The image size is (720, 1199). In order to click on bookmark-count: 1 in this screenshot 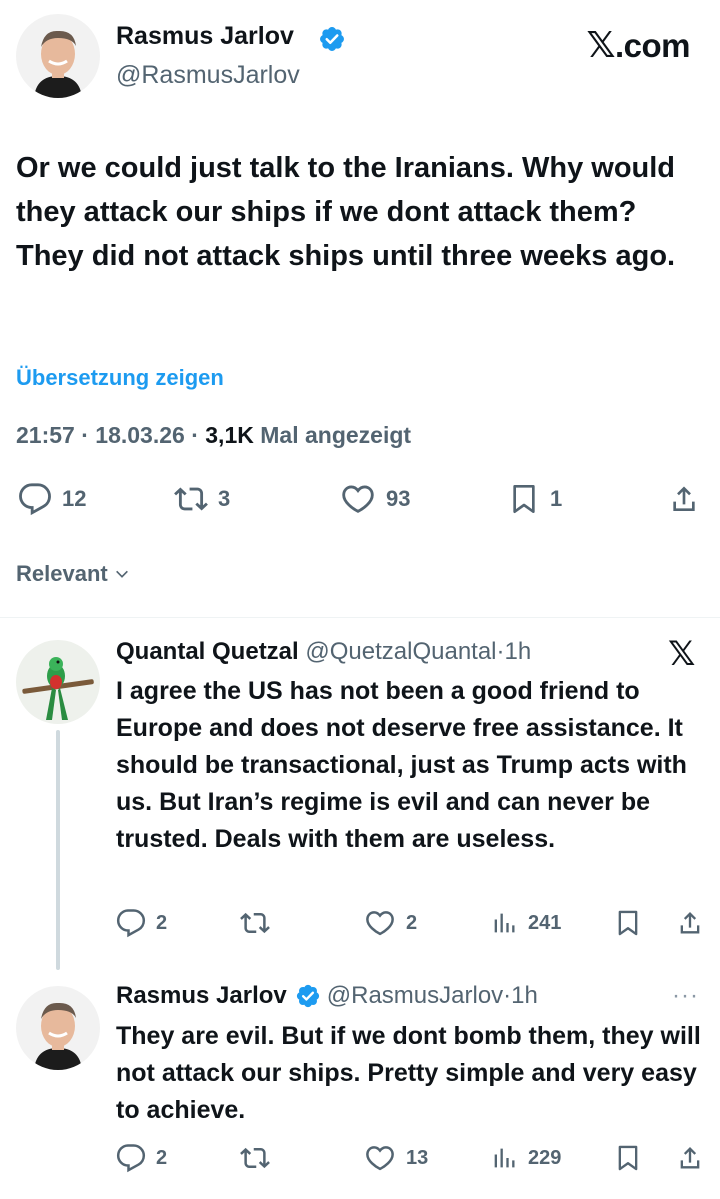, I will do `click(556, 498)`.